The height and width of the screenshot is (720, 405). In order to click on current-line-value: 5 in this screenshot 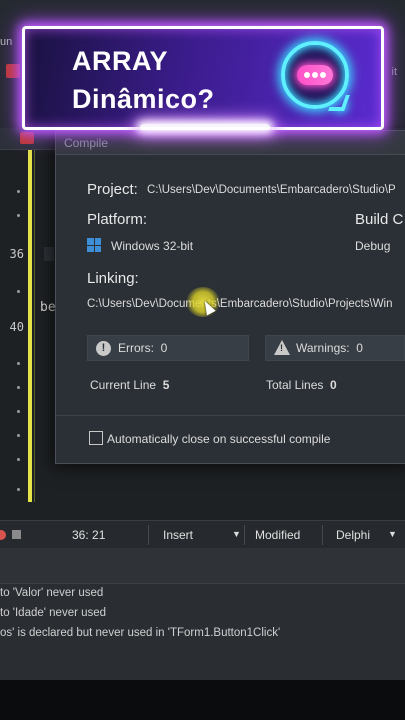, I will do `click(166, 385)`.